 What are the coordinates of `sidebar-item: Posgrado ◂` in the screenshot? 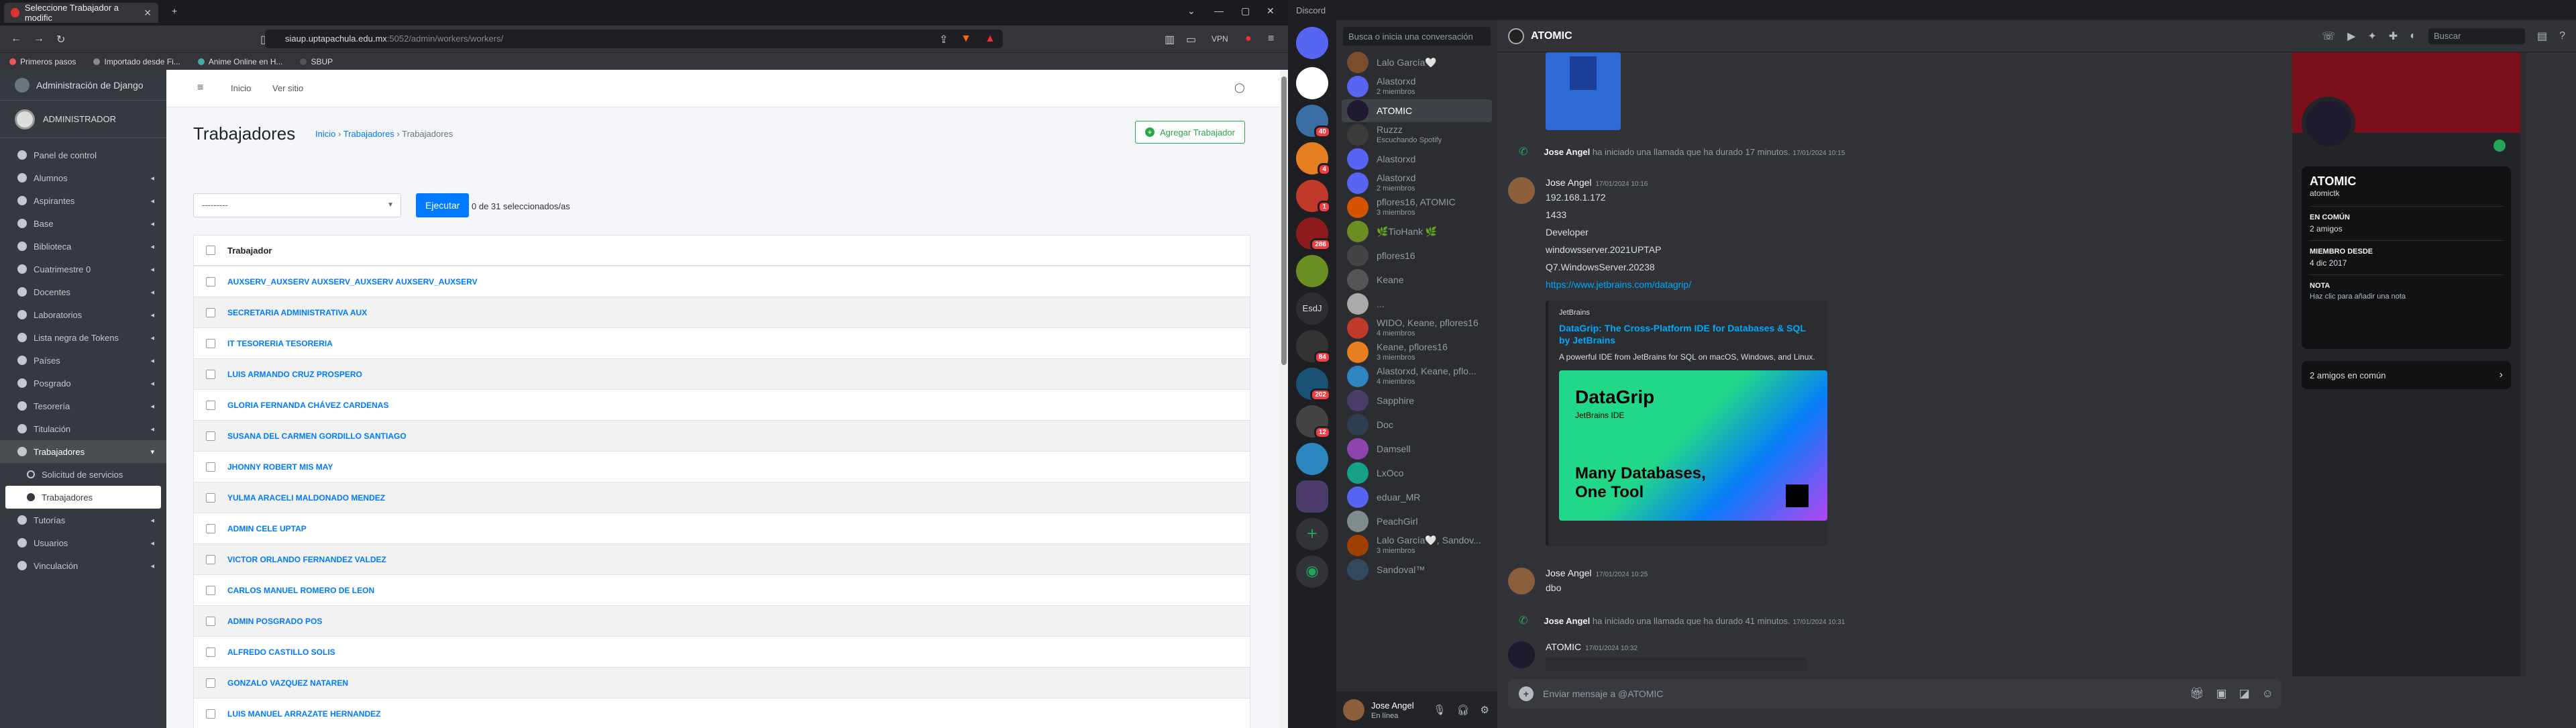 It's located at (83, 383).